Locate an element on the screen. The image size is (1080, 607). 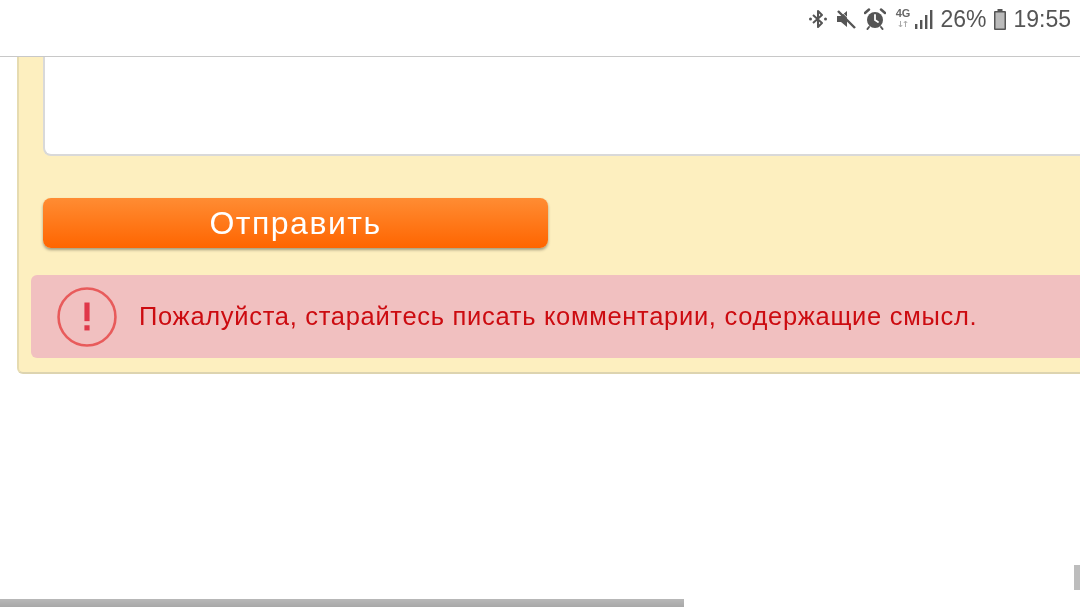
horizontal-scrollbar is located at coordinates (342, 603).